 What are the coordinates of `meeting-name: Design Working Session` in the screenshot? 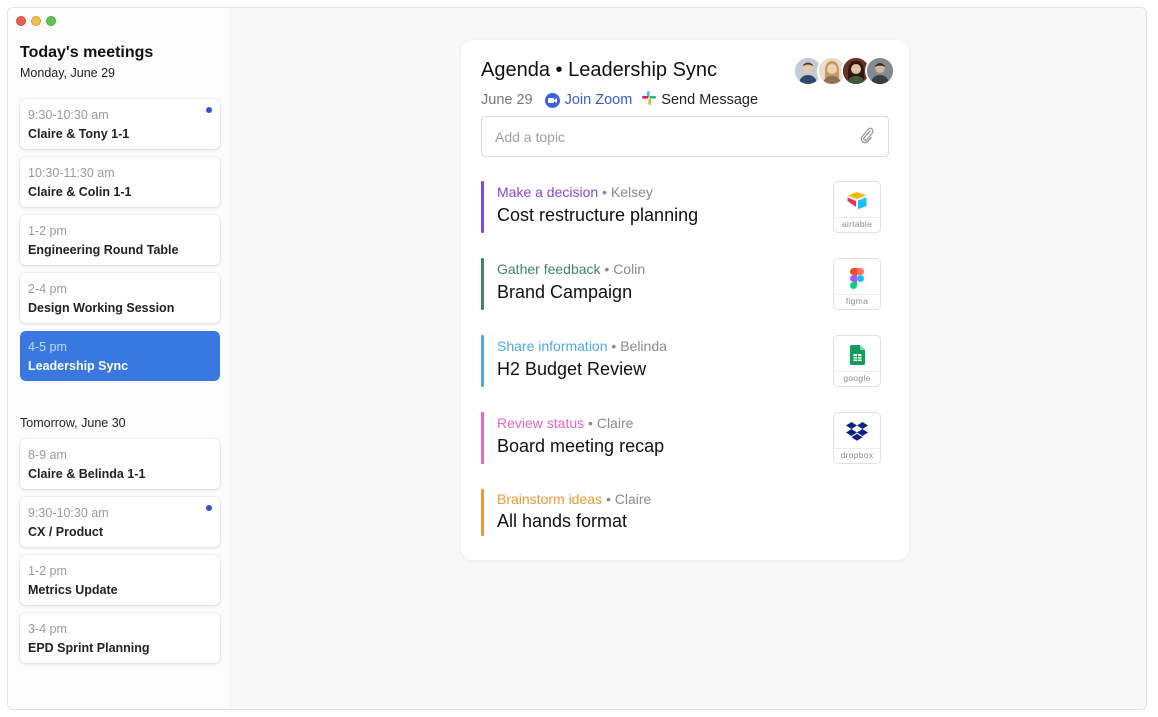 It's located at (101, 308).